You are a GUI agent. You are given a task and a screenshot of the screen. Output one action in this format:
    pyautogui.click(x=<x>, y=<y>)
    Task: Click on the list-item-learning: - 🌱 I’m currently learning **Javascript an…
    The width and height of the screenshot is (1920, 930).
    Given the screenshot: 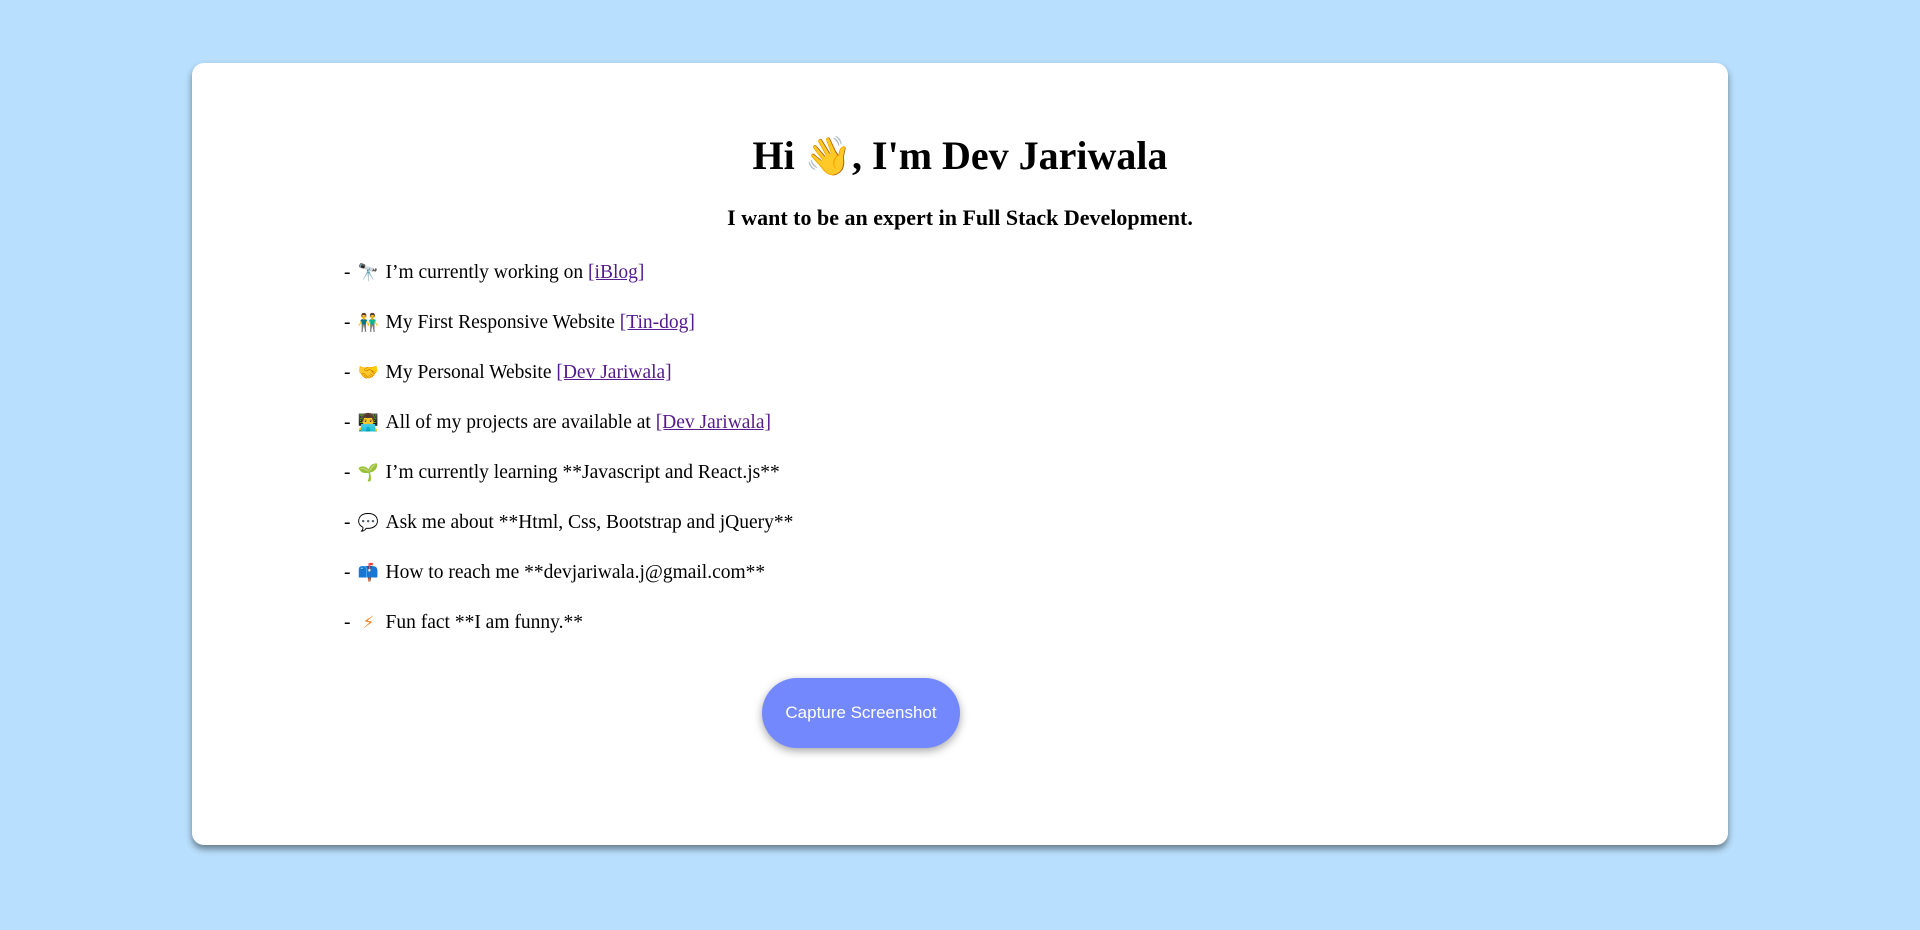 What is the action you would take?
    pyautogui.click(x=568, y=486)
    